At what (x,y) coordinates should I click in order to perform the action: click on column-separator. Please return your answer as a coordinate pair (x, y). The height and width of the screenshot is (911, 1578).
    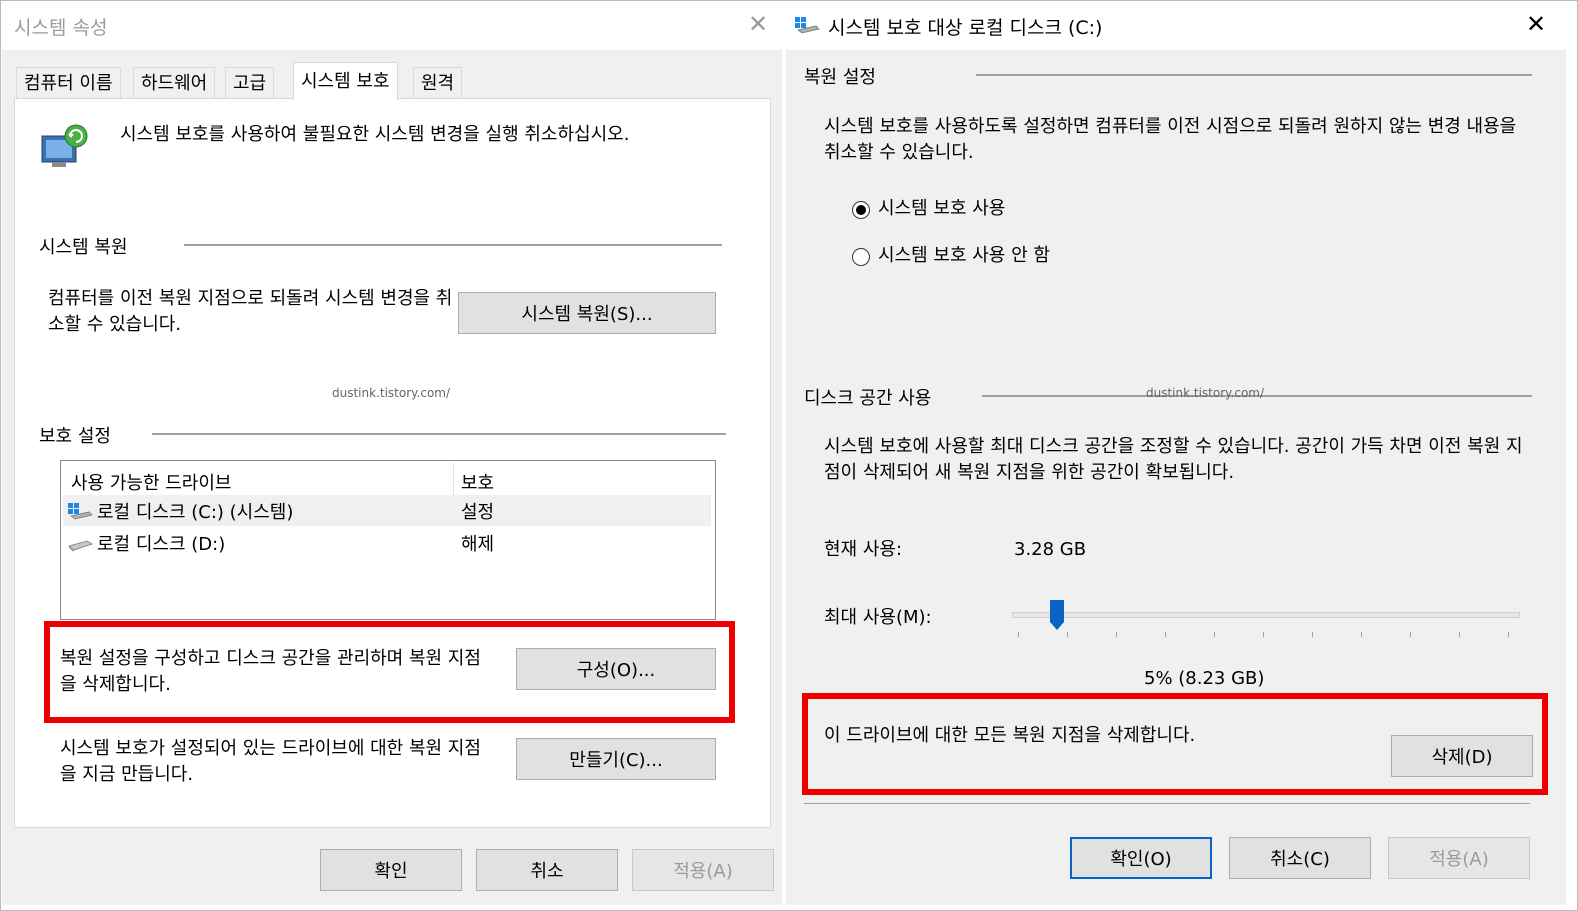
    Looking at the image, I should click on (453, 479).